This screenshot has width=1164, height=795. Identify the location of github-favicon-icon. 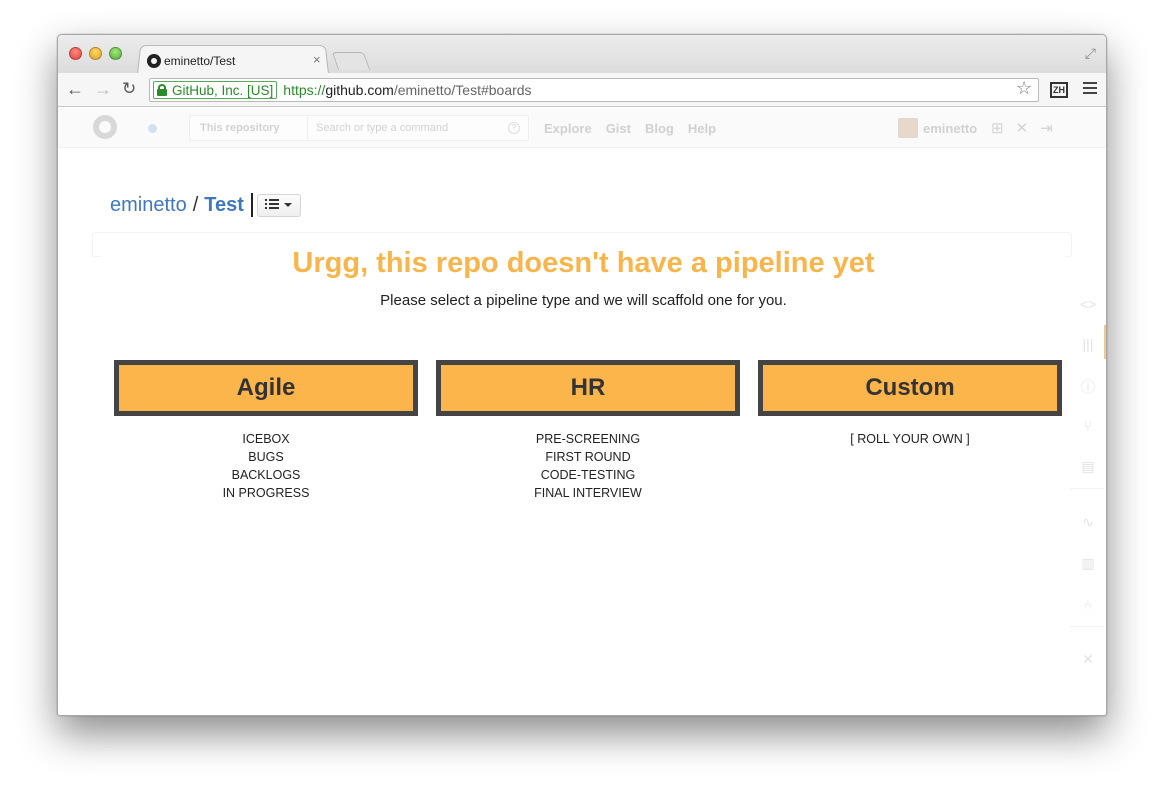
(154, 61).